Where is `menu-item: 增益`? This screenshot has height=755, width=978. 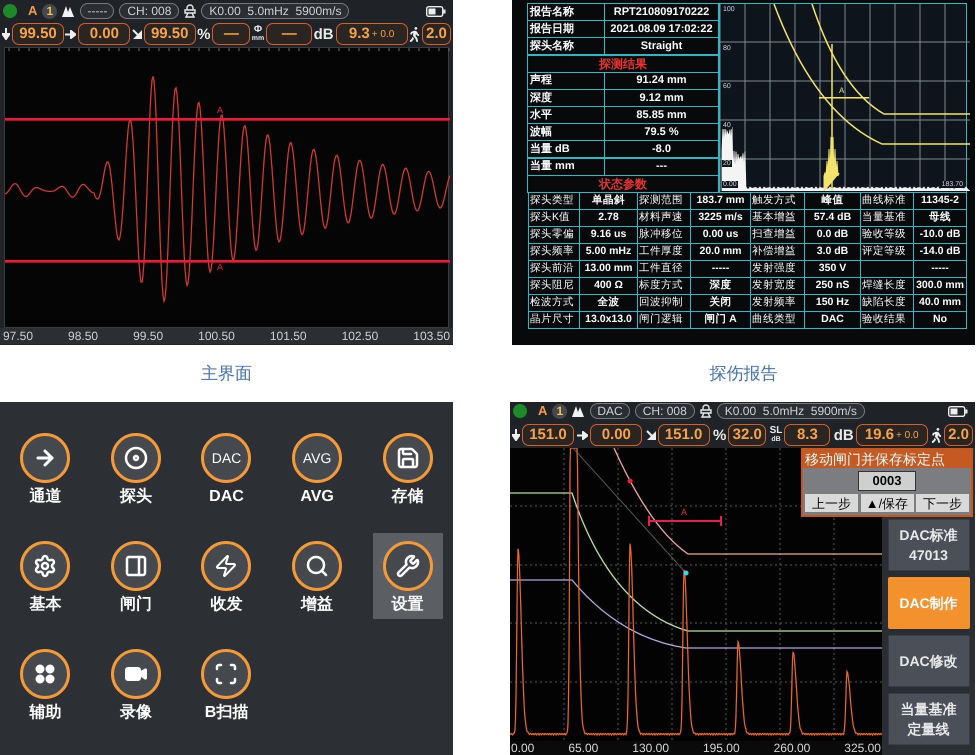
menu-item: 增益 is located at coordinates (317, 576).